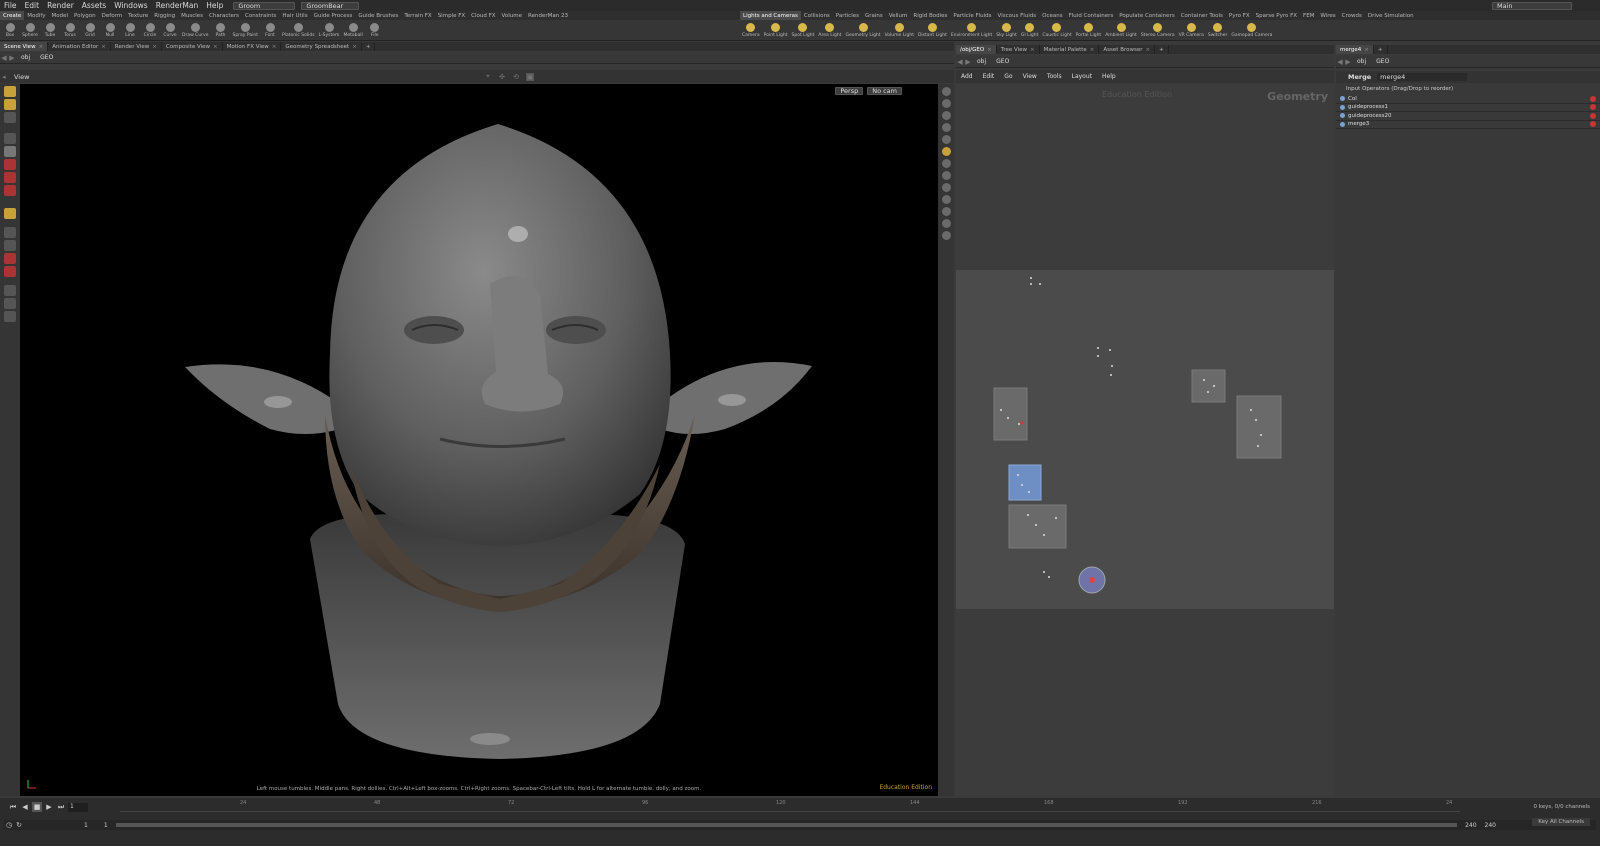 The width and height of the screenshot is (1600, 846). Describe the element at coordinates (9, 825) in the screenshot. I see `realtime-icon: ◷` at that location.